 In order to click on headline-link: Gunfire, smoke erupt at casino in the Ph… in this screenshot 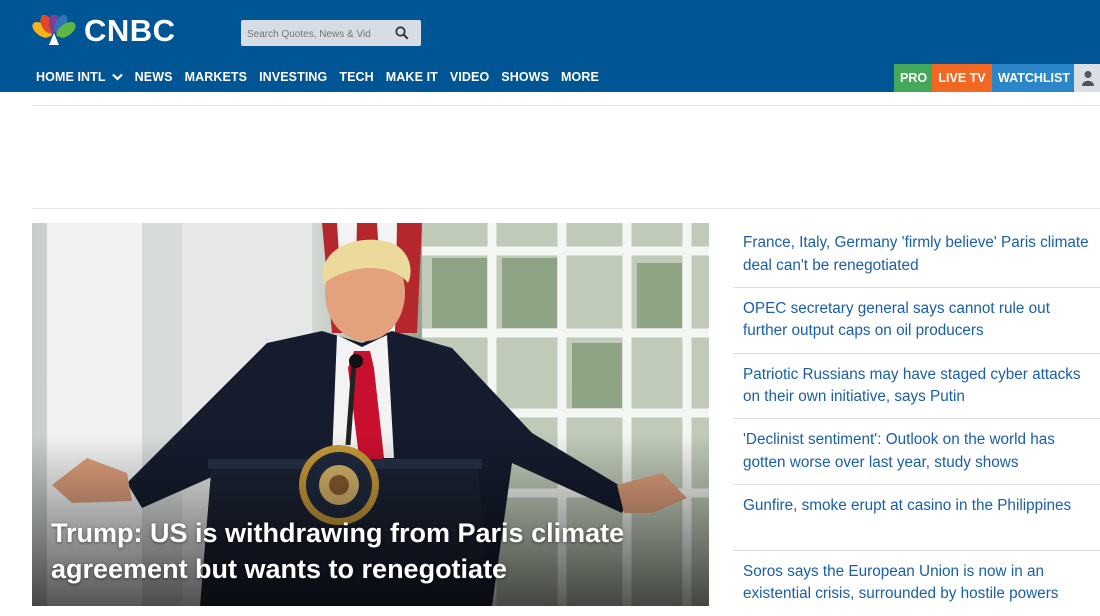, I will do `click(917, 506)`.